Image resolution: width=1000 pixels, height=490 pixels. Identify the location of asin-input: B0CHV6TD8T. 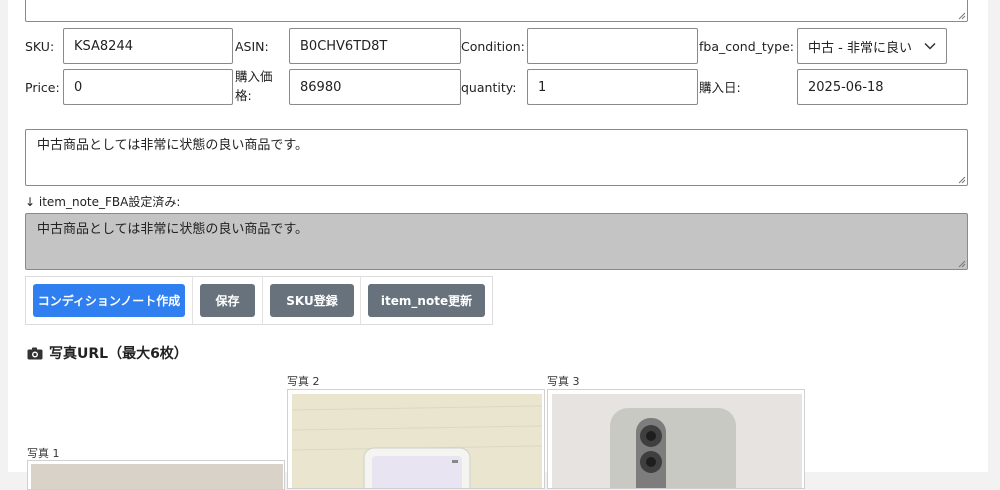
(375, 46).